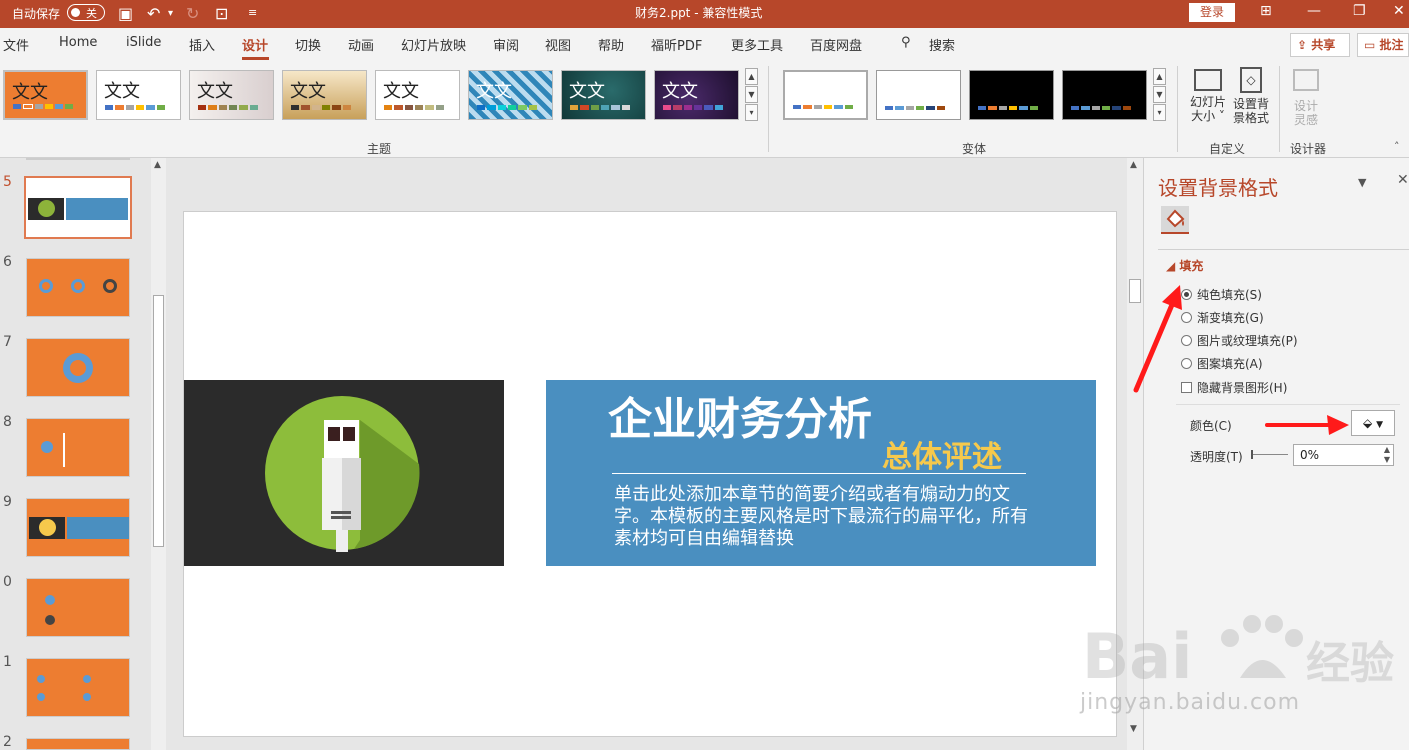 This screenshot has width=1409, height=750. What do you see at coordinates (611, 44) in the screenshot?
I see `tab-help: 帮助` at bounding box center [611, 44].